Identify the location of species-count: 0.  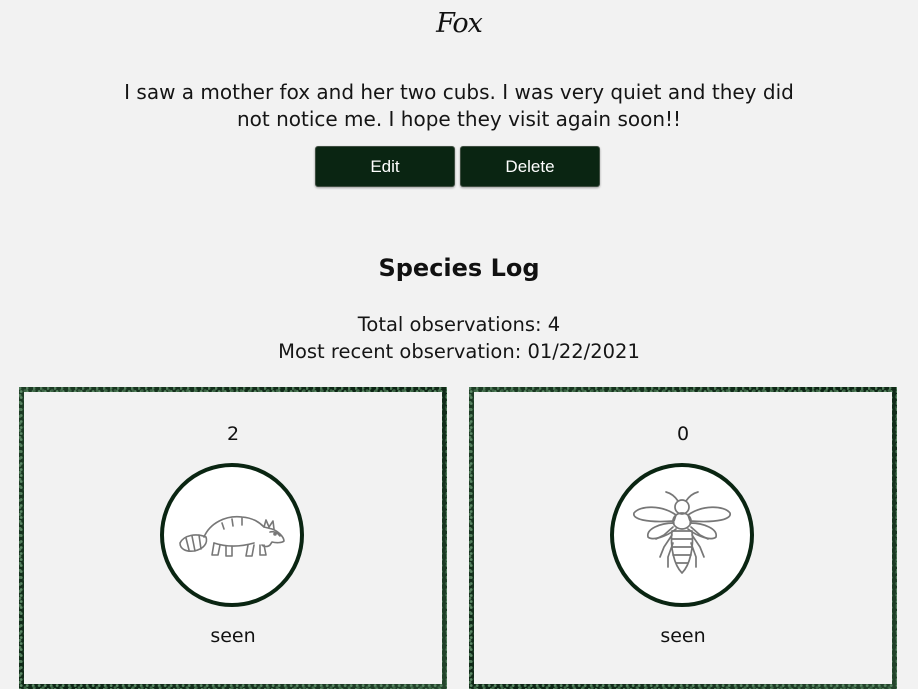
(683, 434).